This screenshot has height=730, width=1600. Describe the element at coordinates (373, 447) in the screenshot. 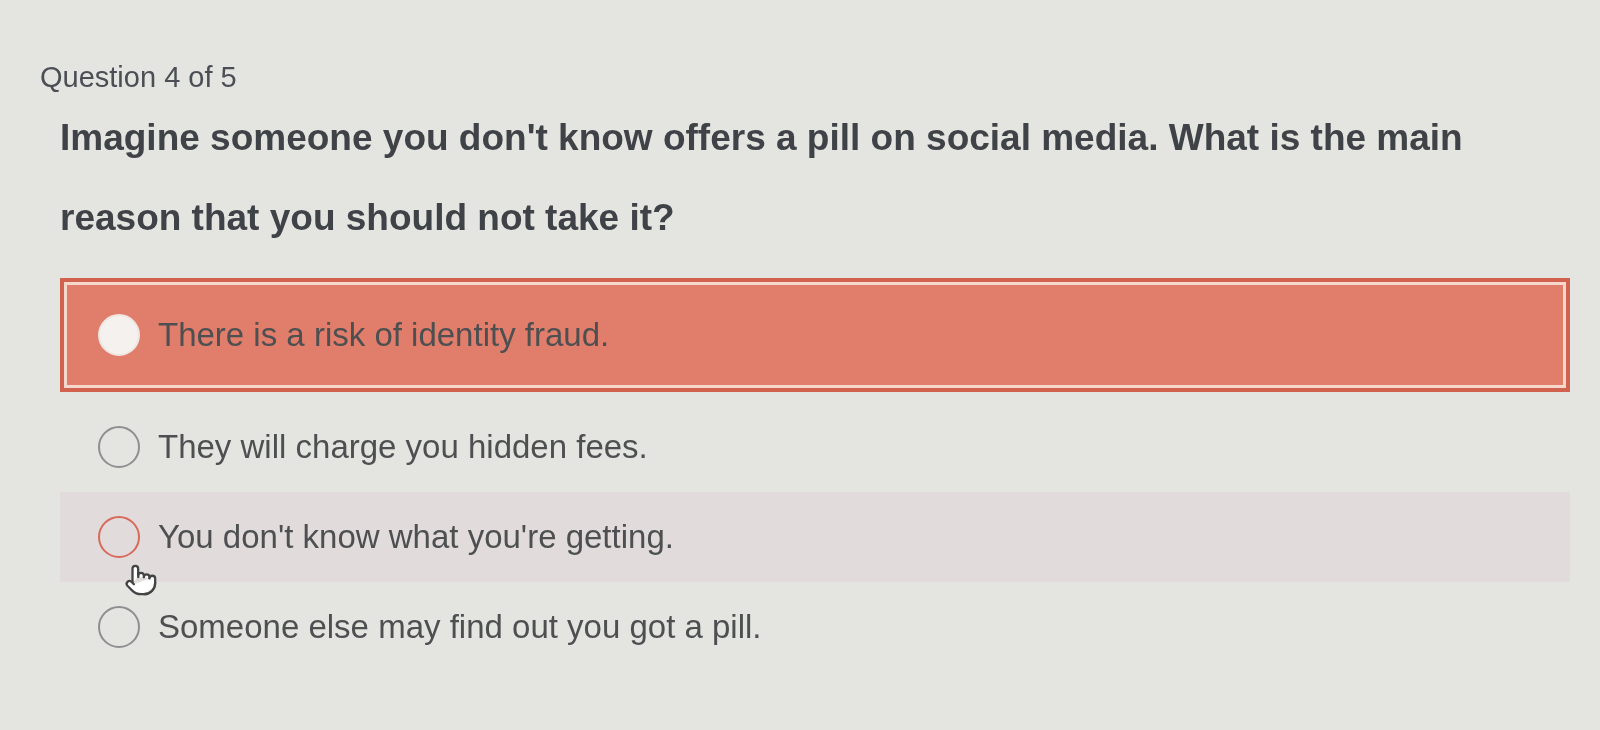

I see `answer-option: They will charge you hidden fees.` at that location.